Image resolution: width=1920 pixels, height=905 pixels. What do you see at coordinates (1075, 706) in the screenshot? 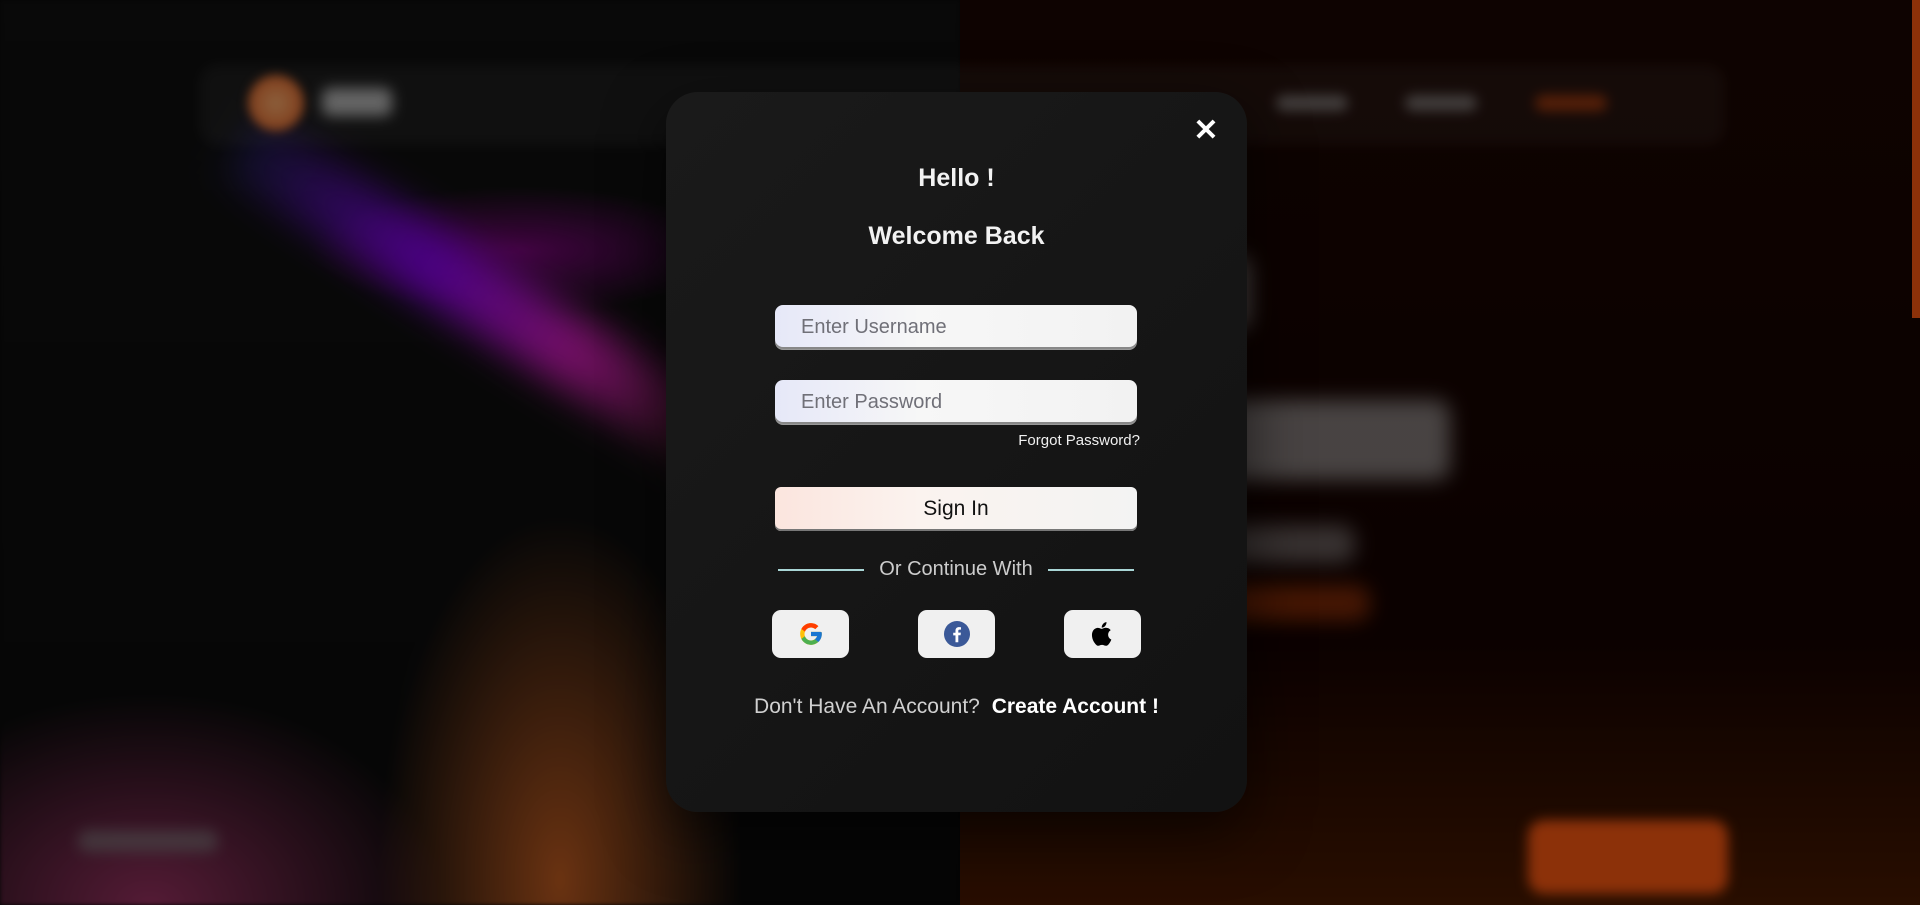
I see `create-account-link: Create Account !` at bounding box center [1075, 706].